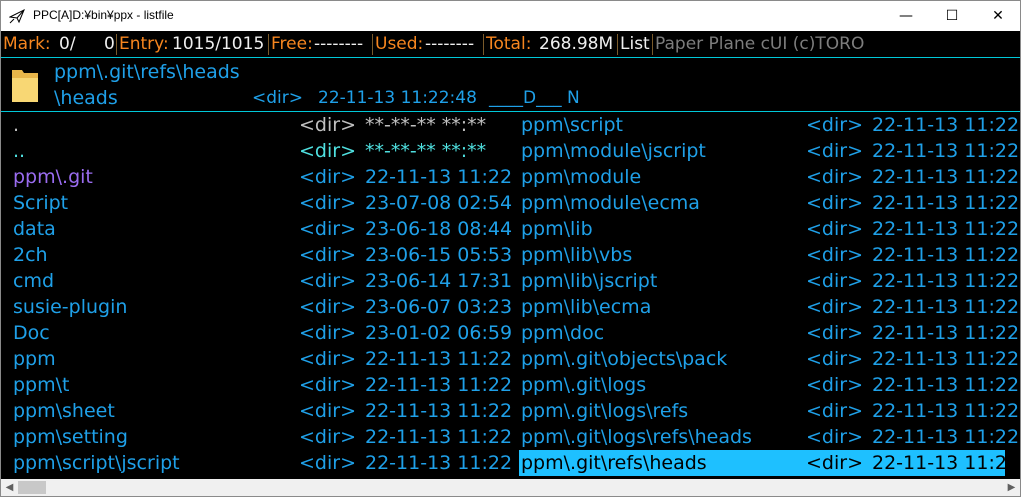 The height and width of the screenshot is (497, 1021). Describe the element at coordinates (339, 44) in the screenshot. I see `free-value: --------` at that location.